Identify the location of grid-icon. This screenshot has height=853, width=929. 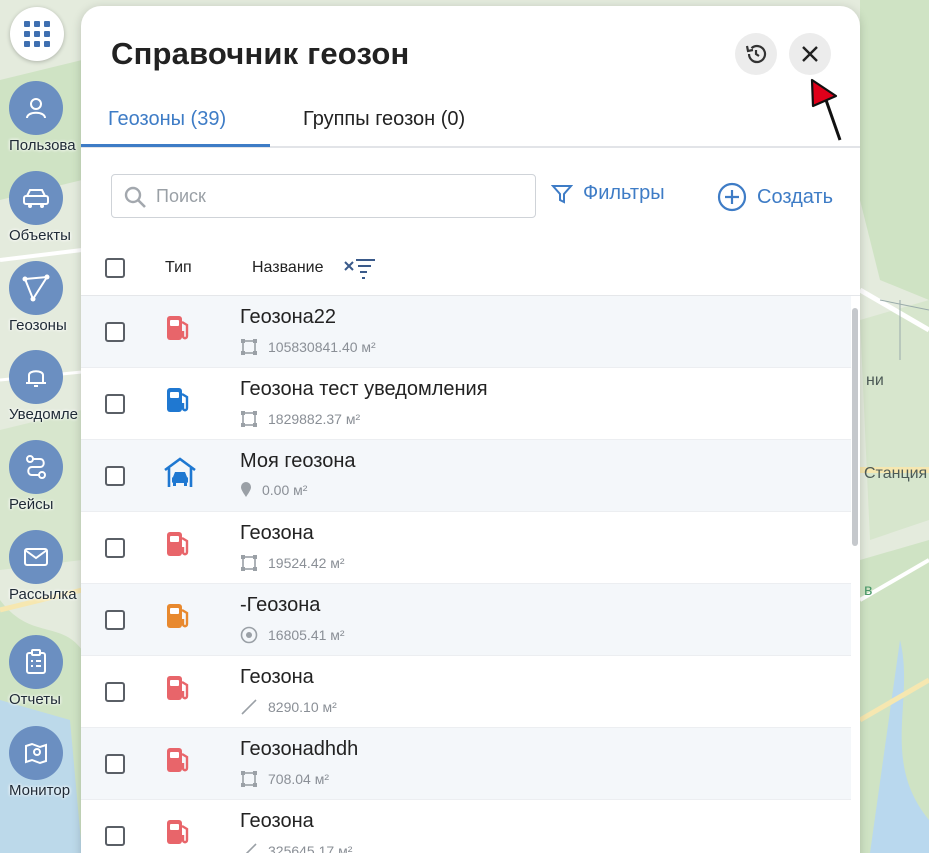
(37, 34).